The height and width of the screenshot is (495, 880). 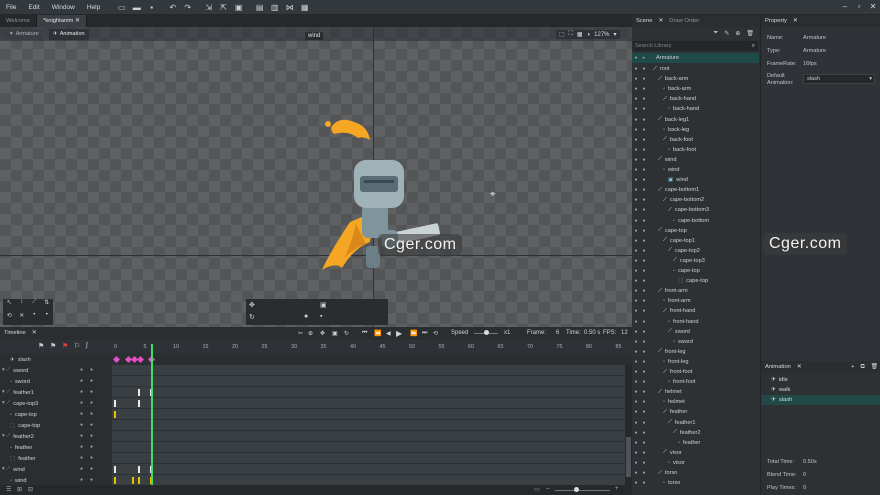 What do you see at coordinates (644, 21) in the screenshot?
I see `tab-scene: Scene` at bounding box center [644, 21].